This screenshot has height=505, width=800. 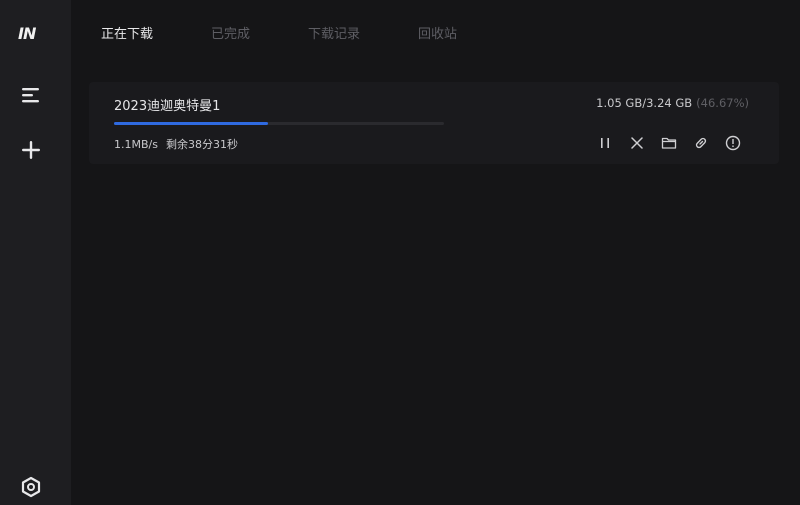 What do you see at coordinates (644, 103) in the screenshot?
I see `size-text: 1.05 GB/3.24 GB` at bounding box center [644, 103].